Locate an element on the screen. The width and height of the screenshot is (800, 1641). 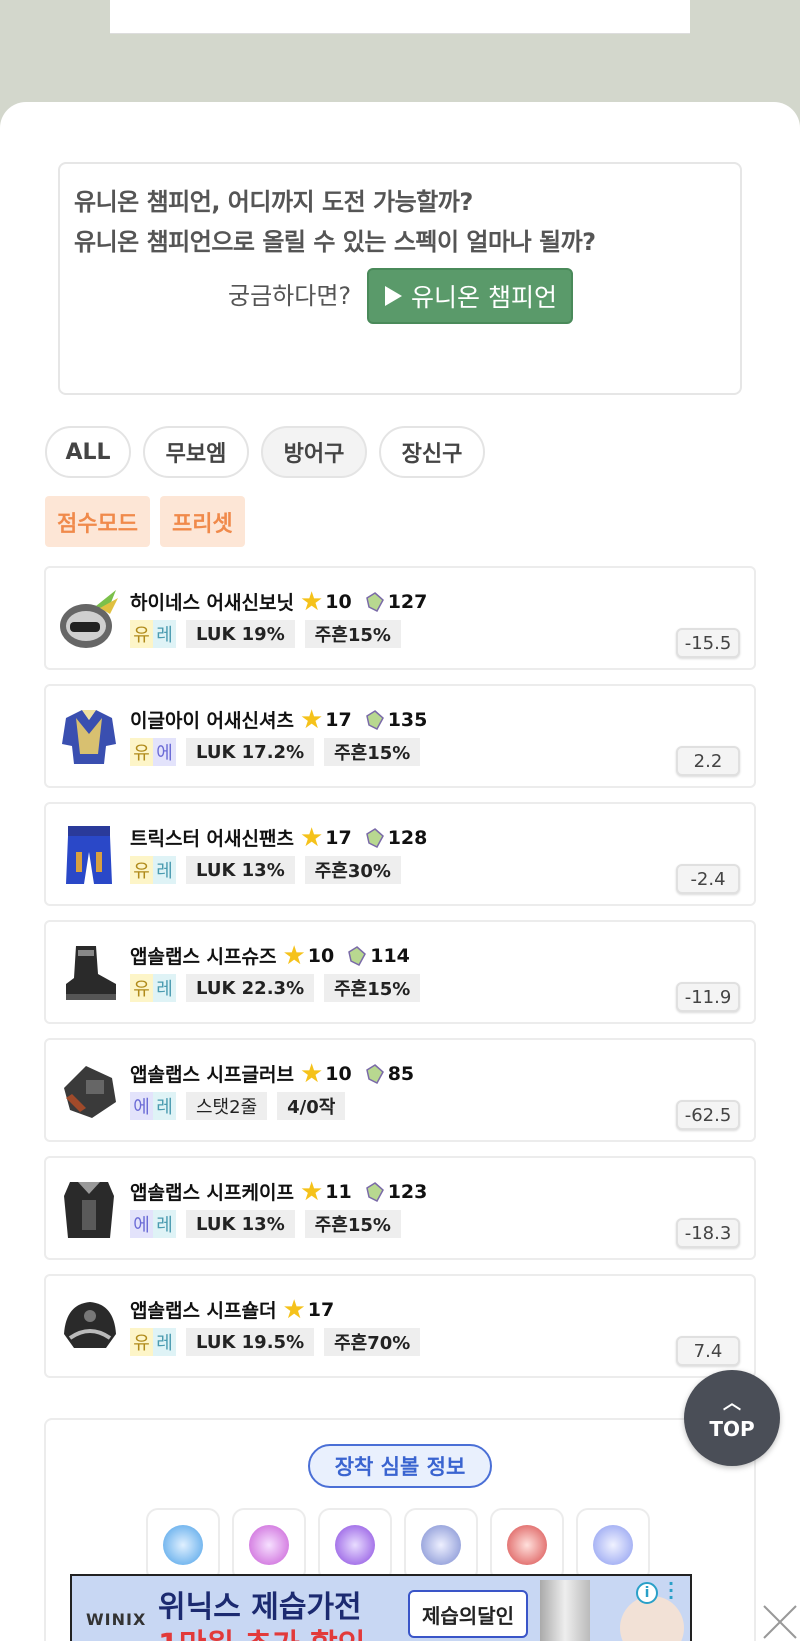
shoes-icon is located at coordinates (91, 973).